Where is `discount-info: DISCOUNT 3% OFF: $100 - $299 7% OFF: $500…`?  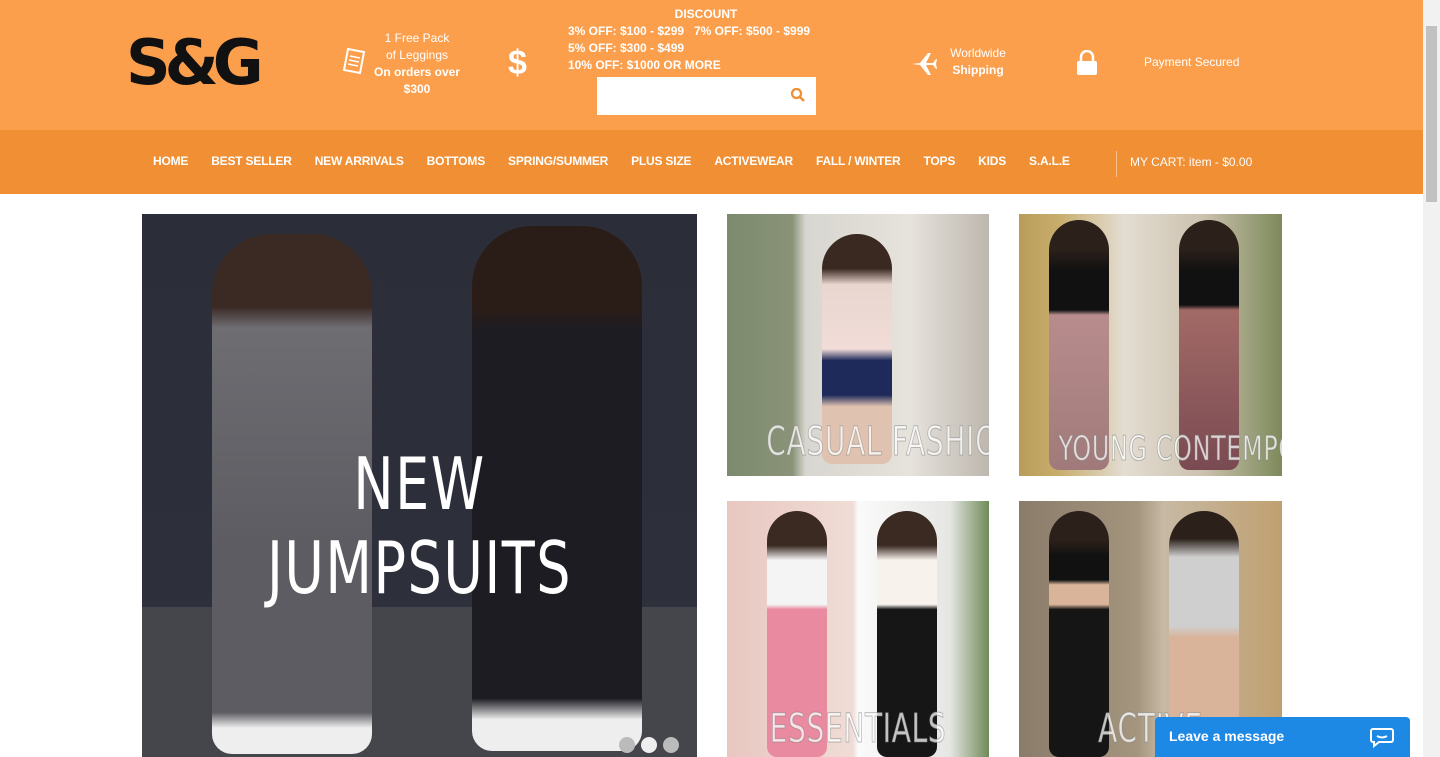
discount-info: DISCOUNT 3% OFF: $100 - $299 7% OFF: $500… is located at coordinates (706, 40).